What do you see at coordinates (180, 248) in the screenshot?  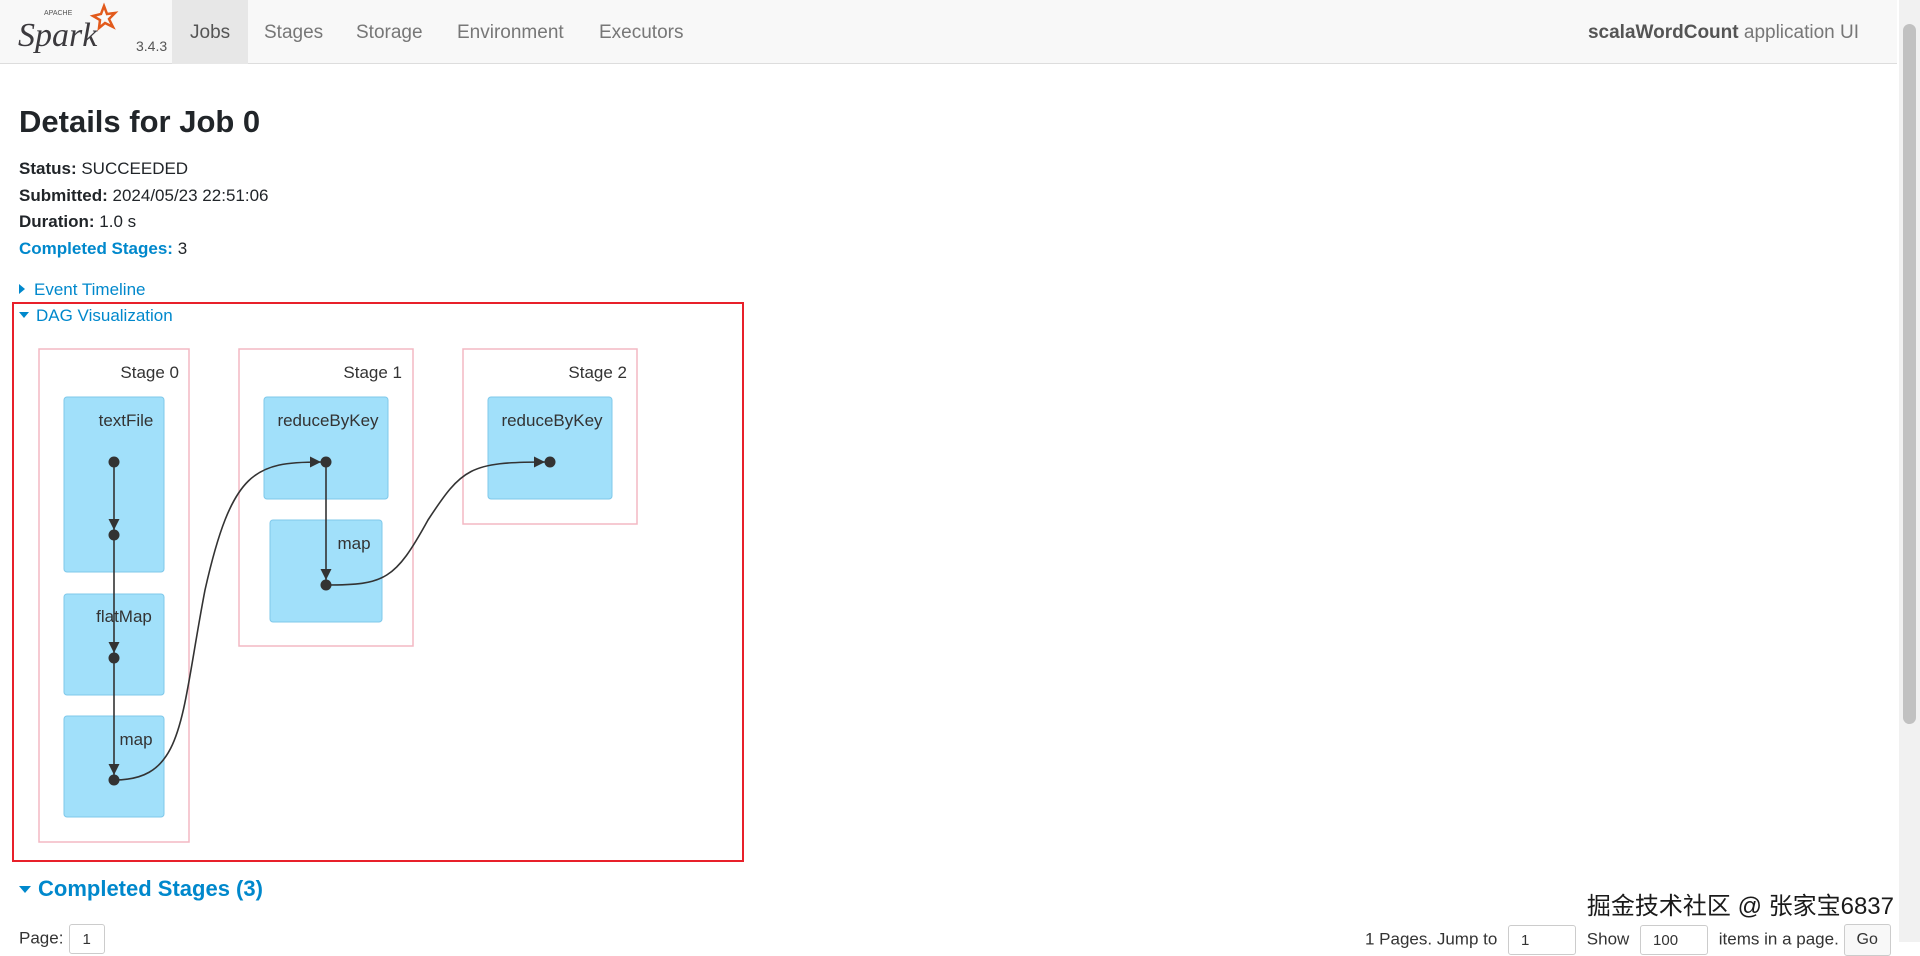 I see `completed-stages-count: 3` at bounding box center [180, 248].